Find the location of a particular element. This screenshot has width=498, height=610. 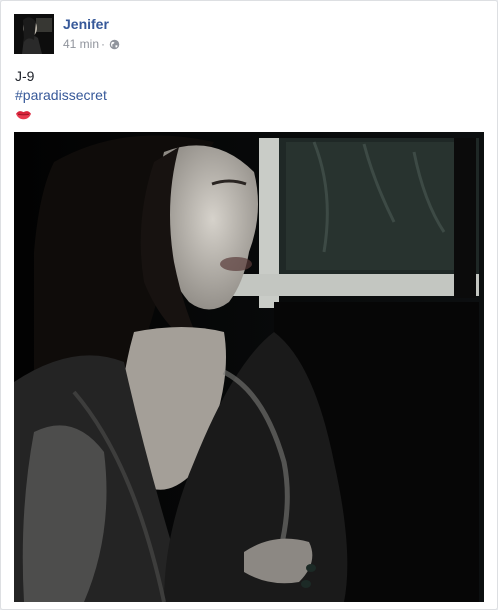

post-timestamp: 41 min is located at coordinates (81, 44).